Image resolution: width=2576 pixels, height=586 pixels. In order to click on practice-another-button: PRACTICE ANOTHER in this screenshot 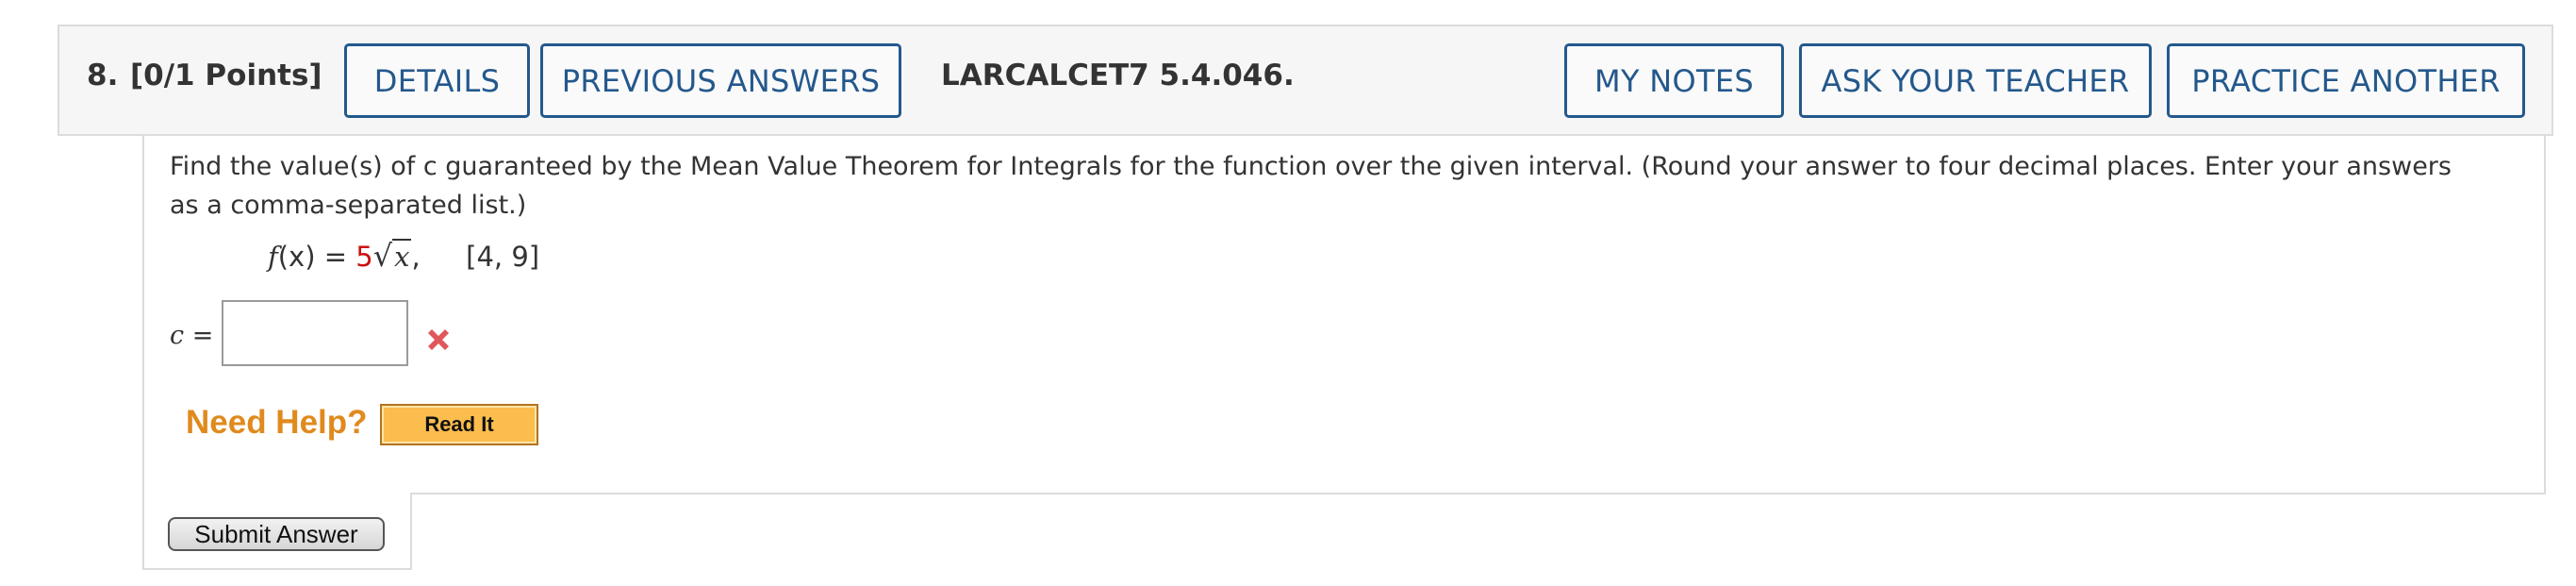, I will do `click(2346, 80)`.